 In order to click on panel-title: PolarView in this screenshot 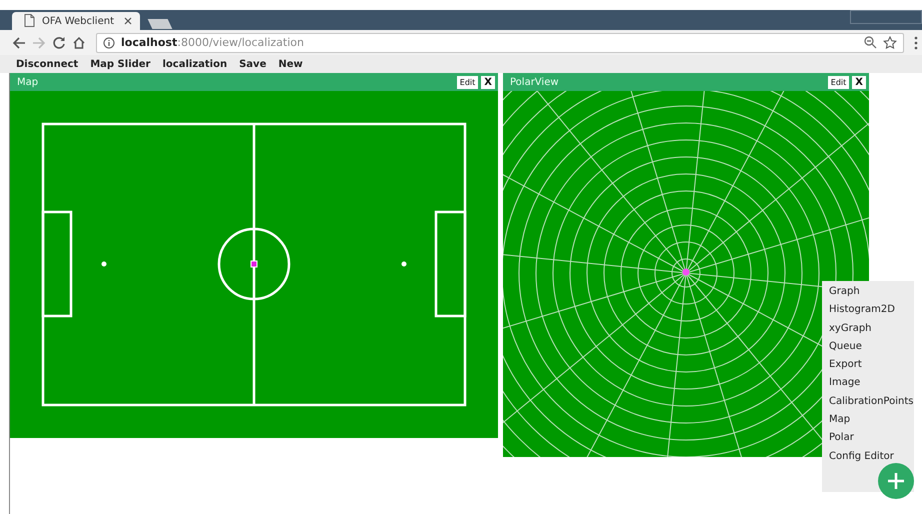, I will do `click(534, 82)`.